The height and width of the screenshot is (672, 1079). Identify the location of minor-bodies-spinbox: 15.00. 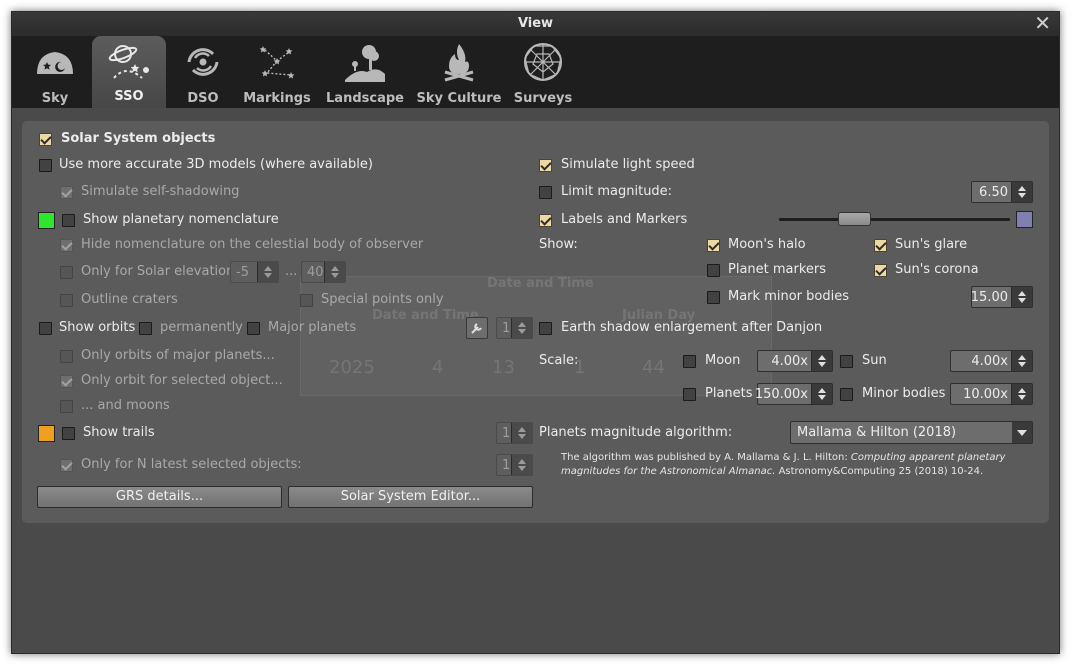
(1002, 297).